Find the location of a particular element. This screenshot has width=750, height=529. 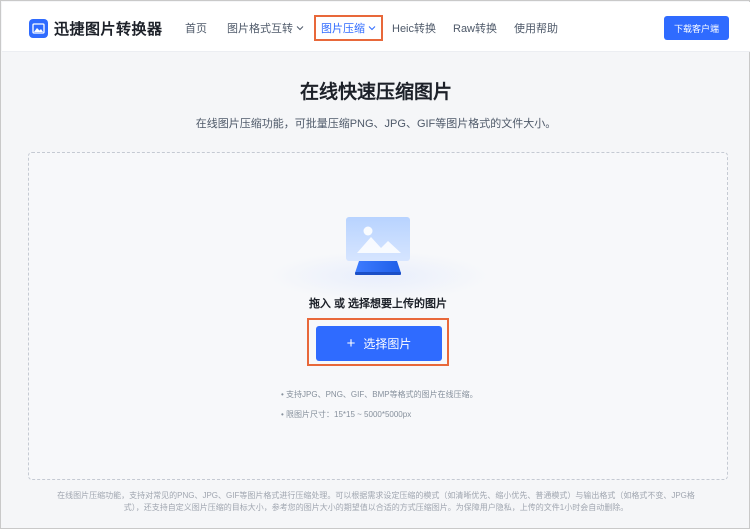

logo-text: 迅捷图片转换器 is located at coordinates (108, 29).